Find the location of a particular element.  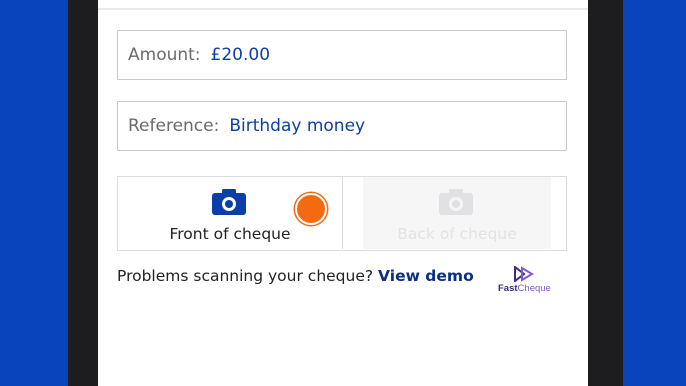

back-of-cheque-button: Back of cheque is located at coordinates (457, 213).